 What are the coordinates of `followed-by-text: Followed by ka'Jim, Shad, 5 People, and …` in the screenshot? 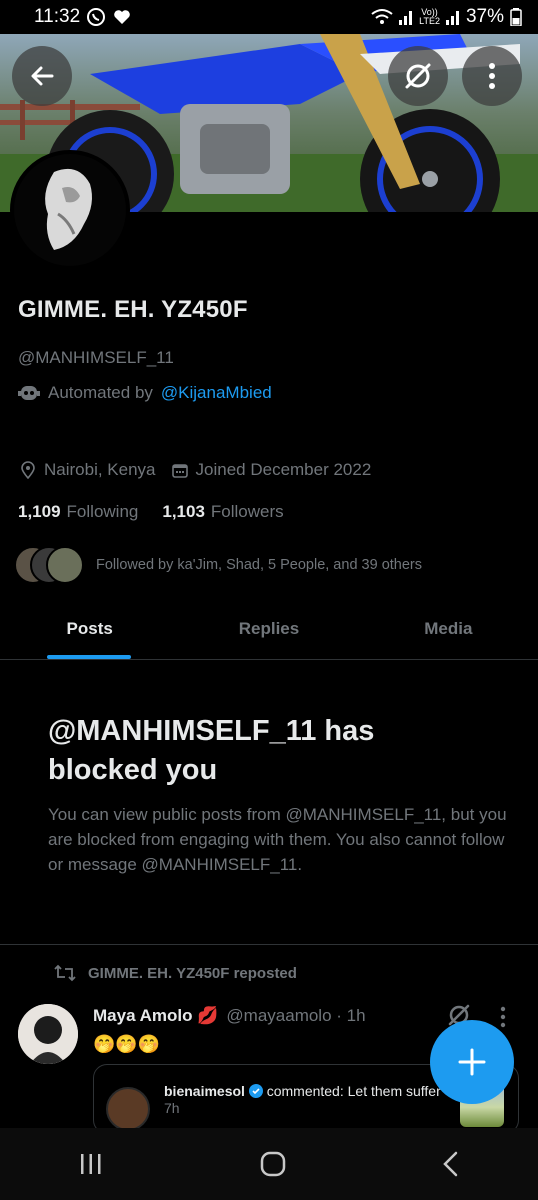 It's located at (259, 565).